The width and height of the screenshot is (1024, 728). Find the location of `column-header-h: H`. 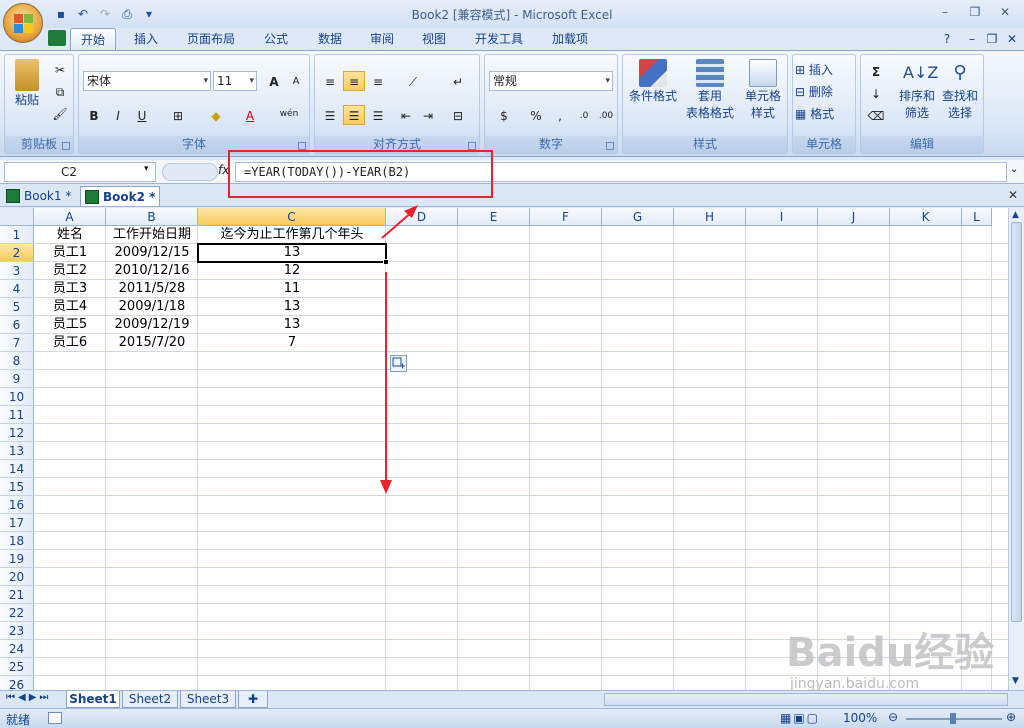

column-header-h: H is located at coordinates (710, 217).